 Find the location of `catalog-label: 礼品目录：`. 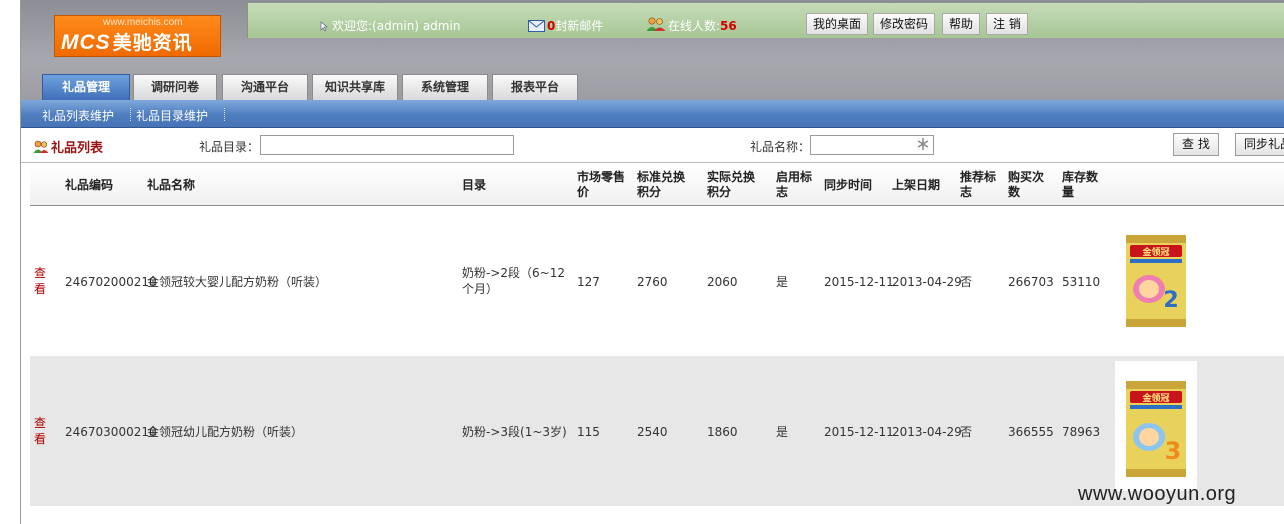

catalog-label: 礼品目录： is located at coordinates (229, 147).